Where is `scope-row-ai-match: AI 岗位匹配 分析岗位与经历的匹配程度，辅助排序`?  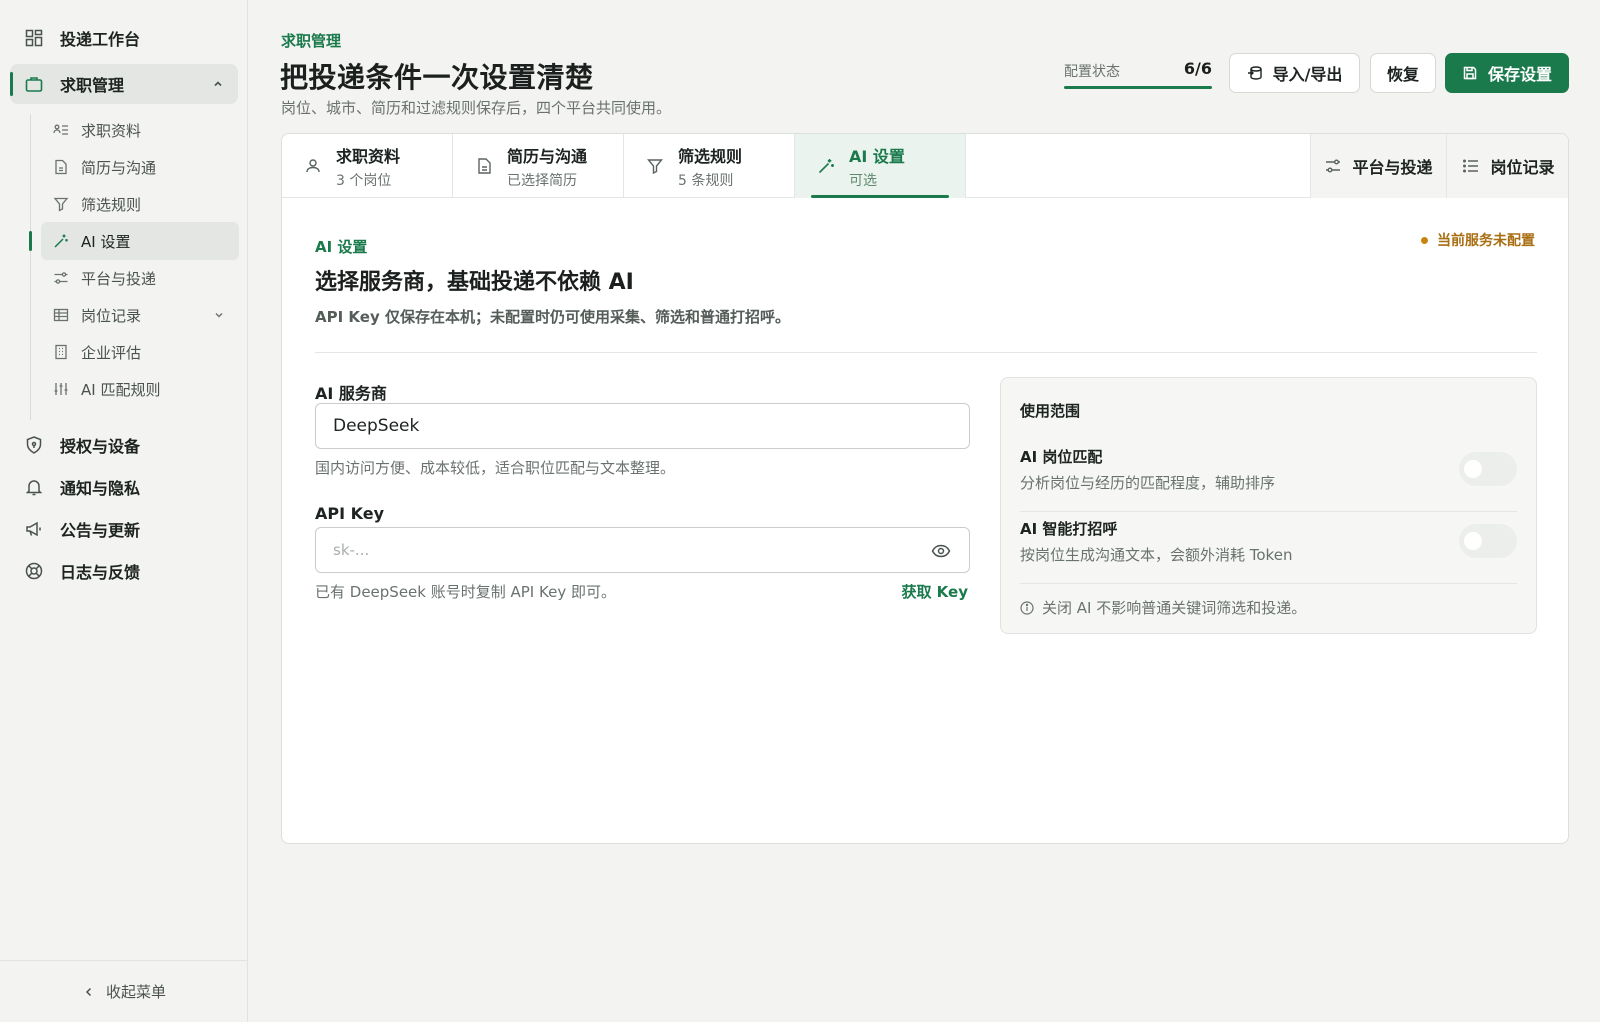 scope-row-ai-match: AI 岗位匹配 分析岗位与经历的匹配程度，辅助排序 is located at coordinates (1268, 476).